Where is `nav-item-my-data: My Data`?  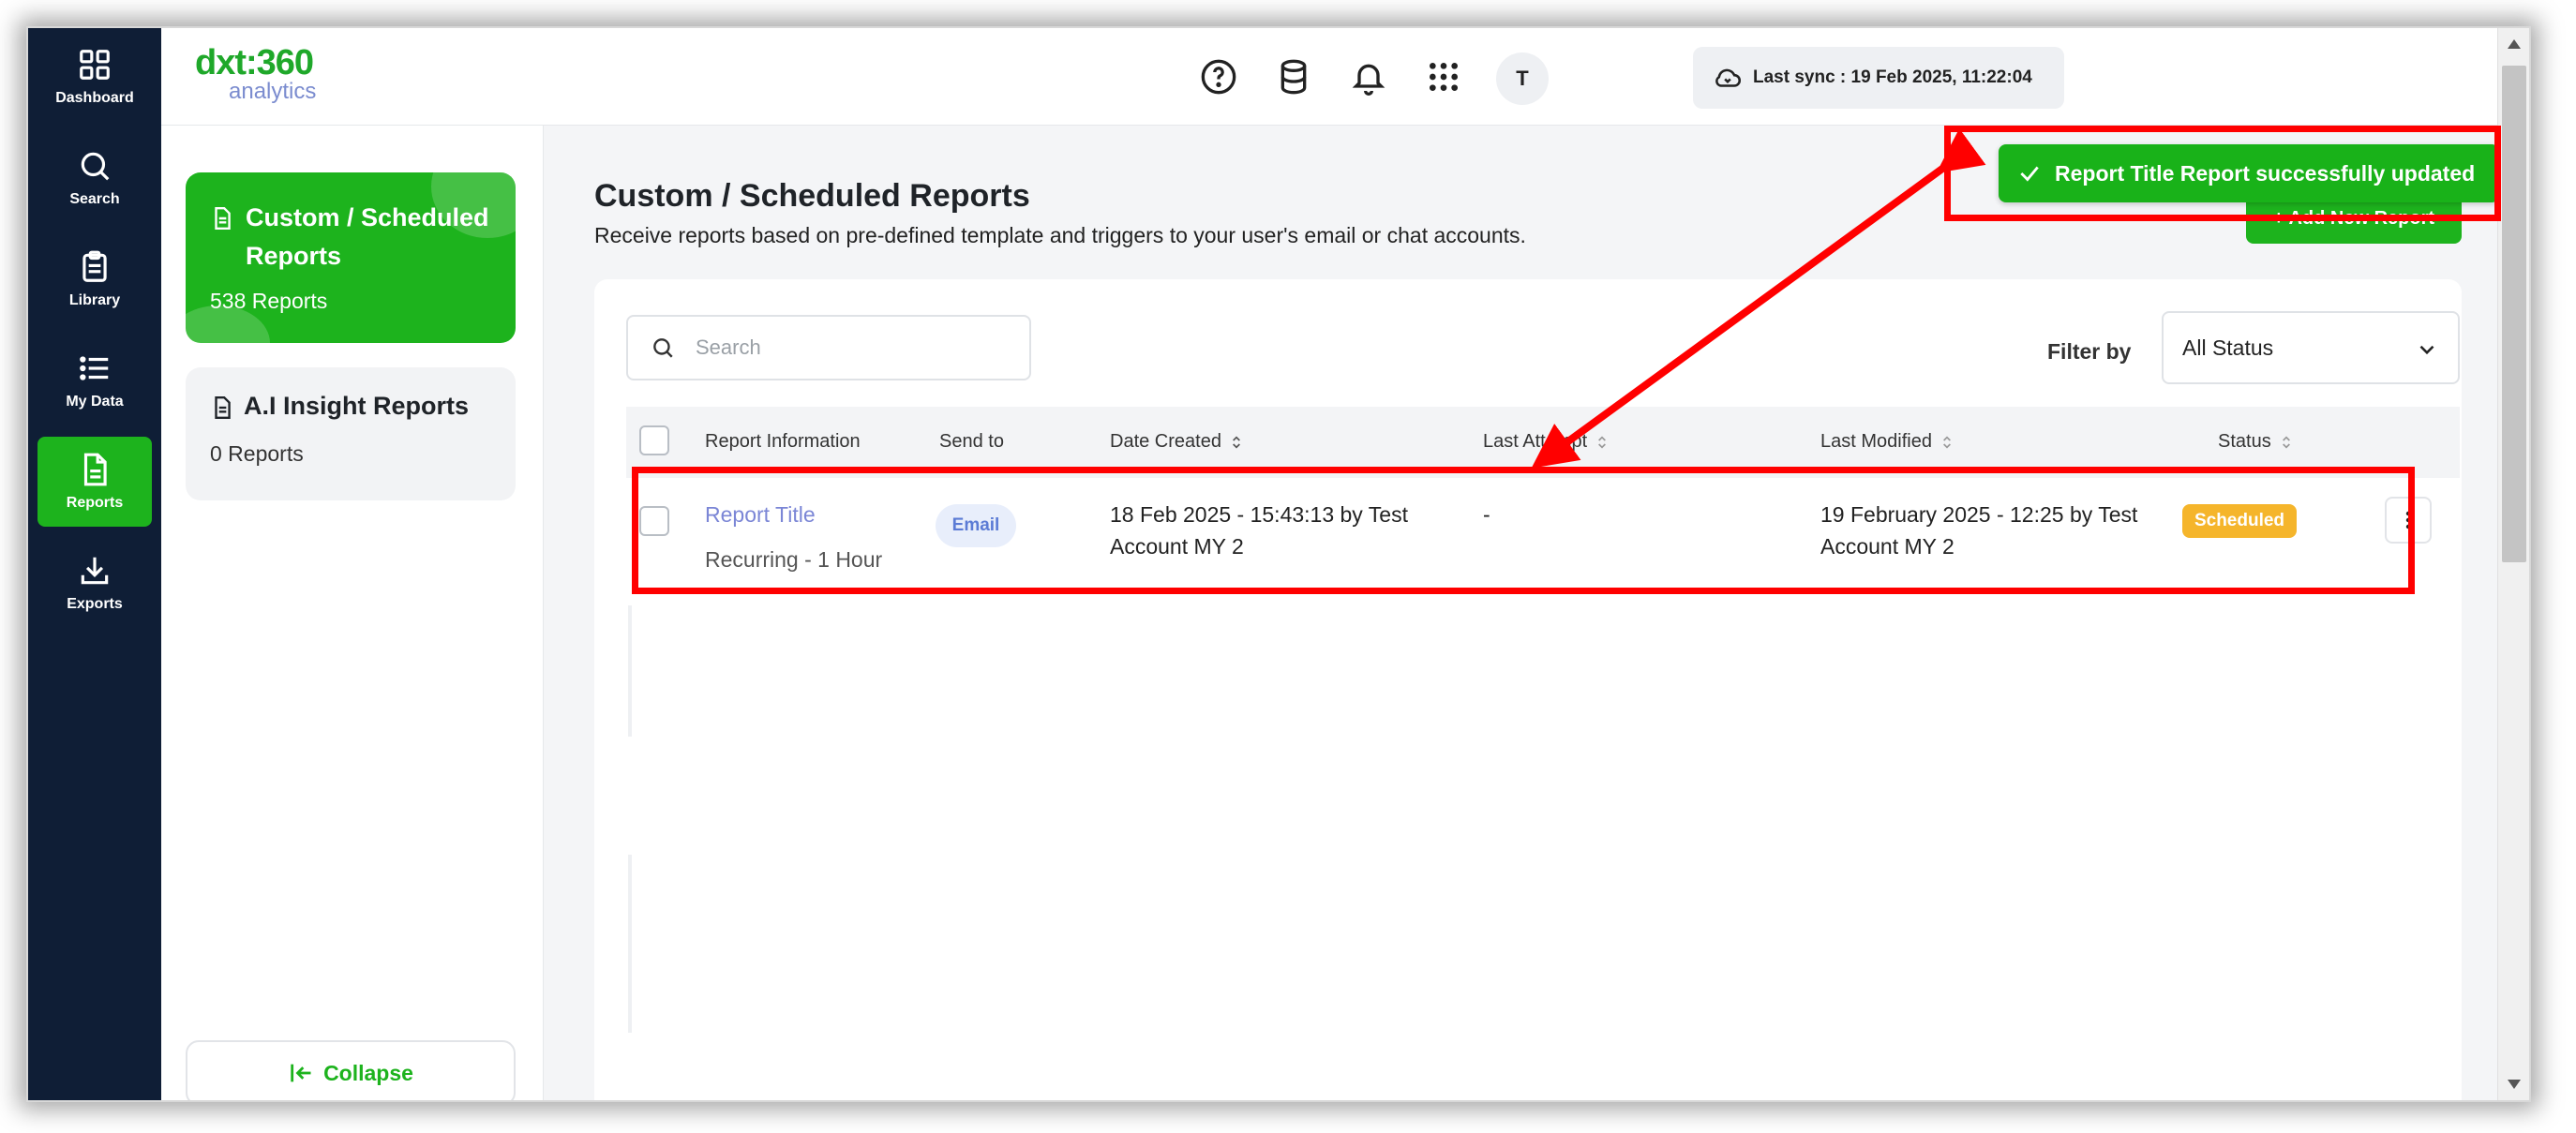
nav-item-my-data: My Data is located at coordinates (95, 380).